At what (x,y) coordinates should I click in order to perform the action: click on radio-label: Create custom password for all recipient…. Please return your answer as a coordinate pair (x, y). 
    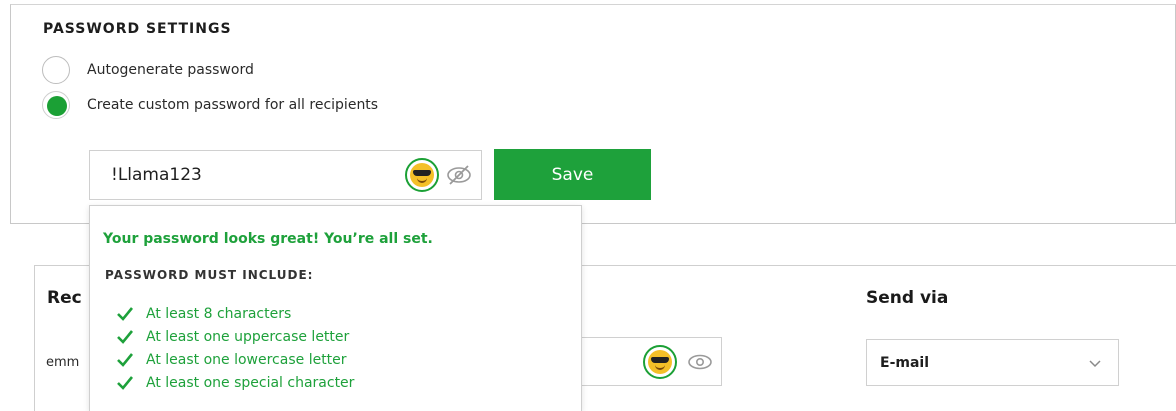
    Looking at the image, I should click on (233, 105).